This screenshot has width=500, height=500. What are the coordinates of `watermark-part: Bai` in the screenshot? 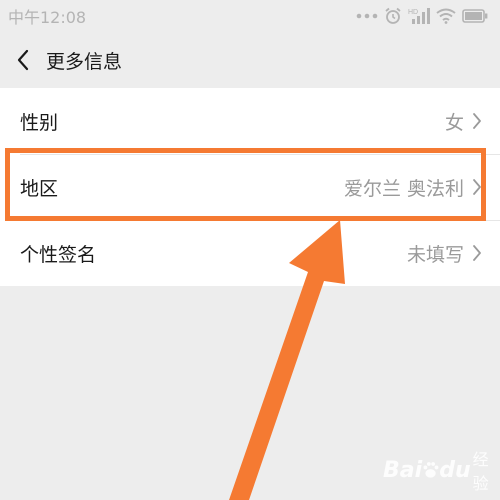 It's located at (403, 470).